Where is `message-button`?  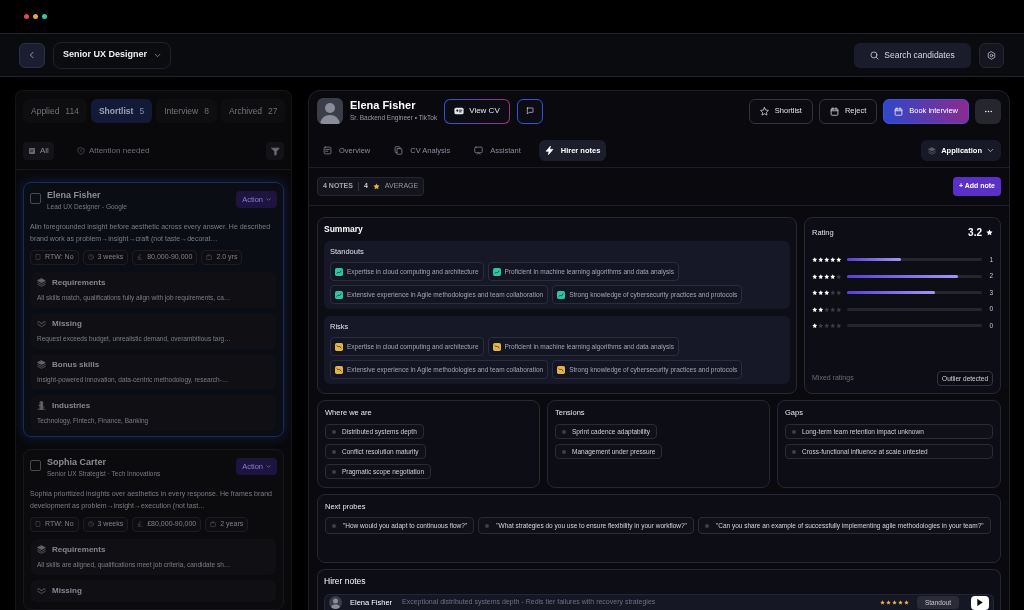
message-button is located at coordinates (529, 111).